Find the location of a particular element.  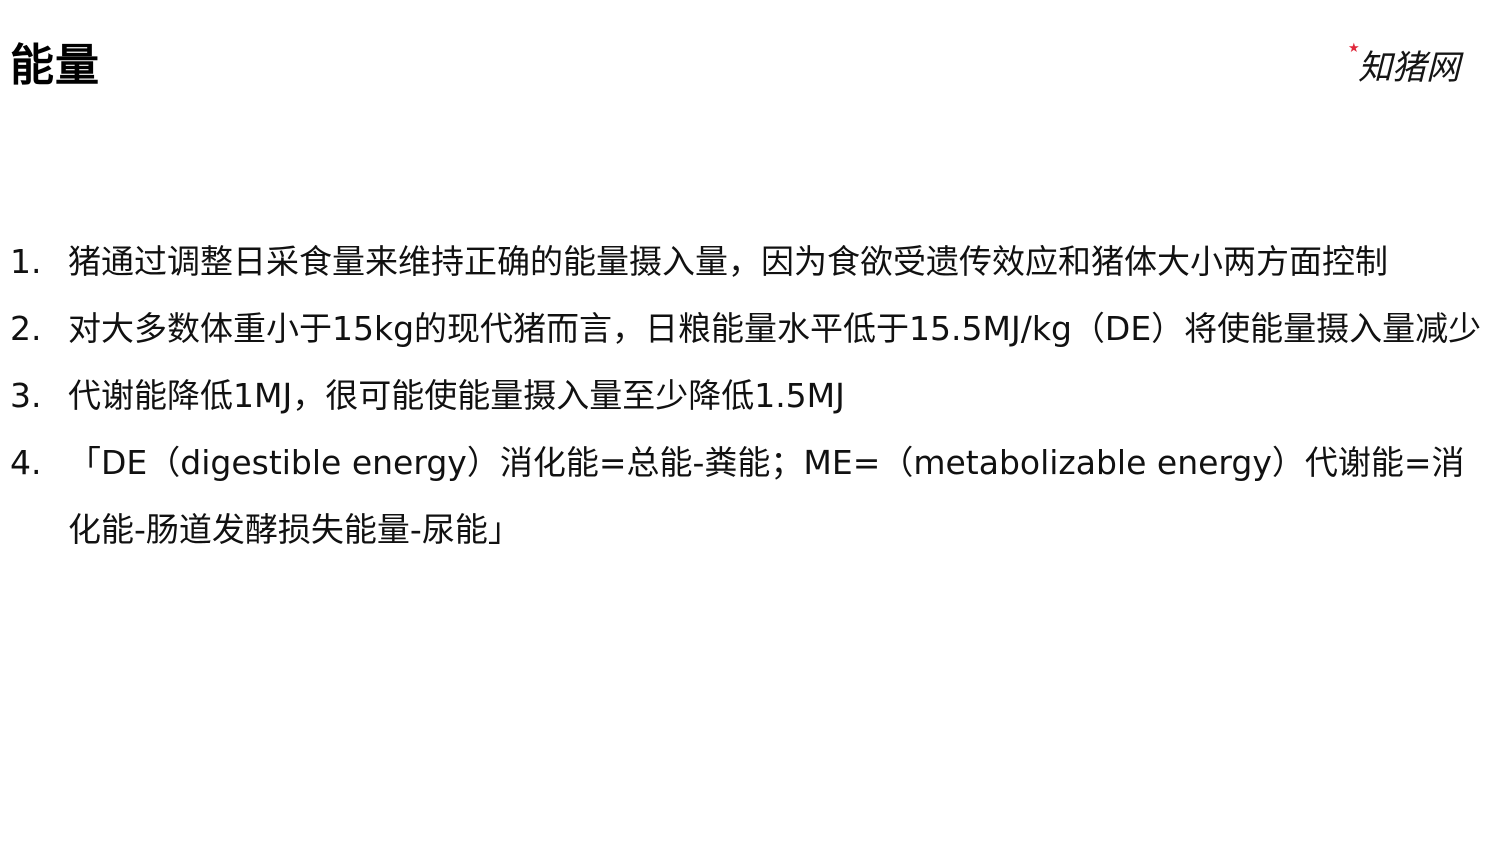

item-number: 1. is located at coordinates (26, 261).